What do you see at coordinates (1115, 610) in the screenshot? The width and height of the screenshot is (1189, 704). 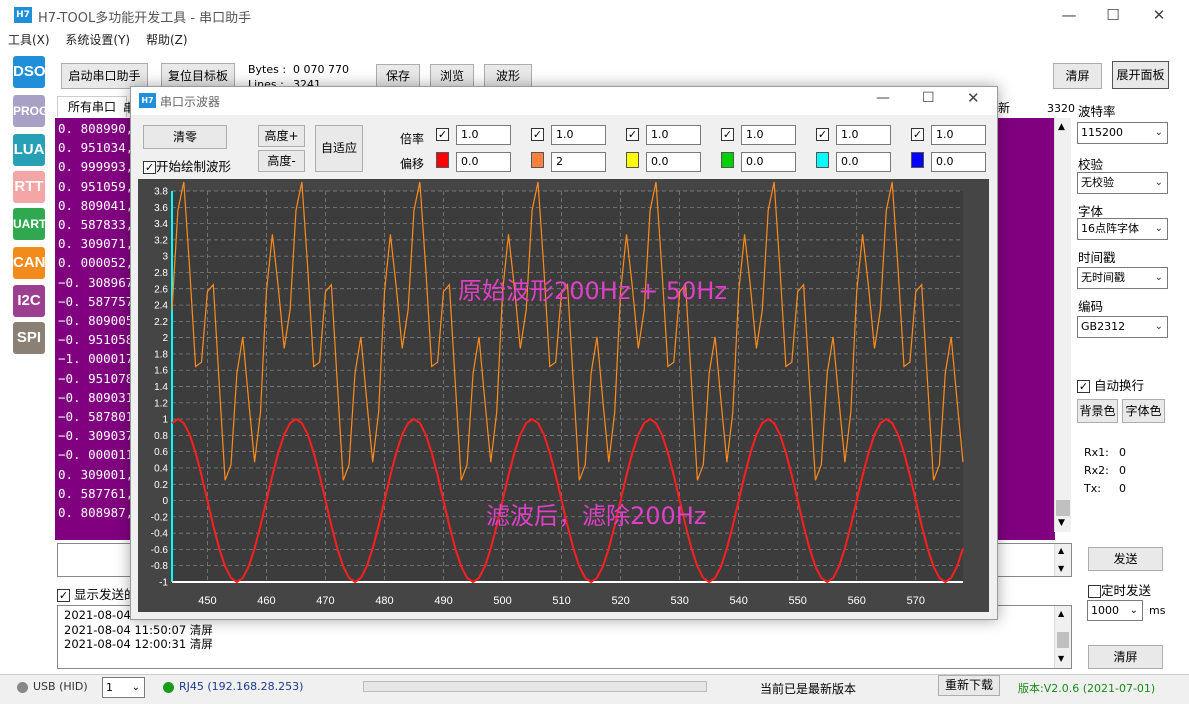 I see `interval-select: 1000 ⌄` at bounding box center [1115, 610].